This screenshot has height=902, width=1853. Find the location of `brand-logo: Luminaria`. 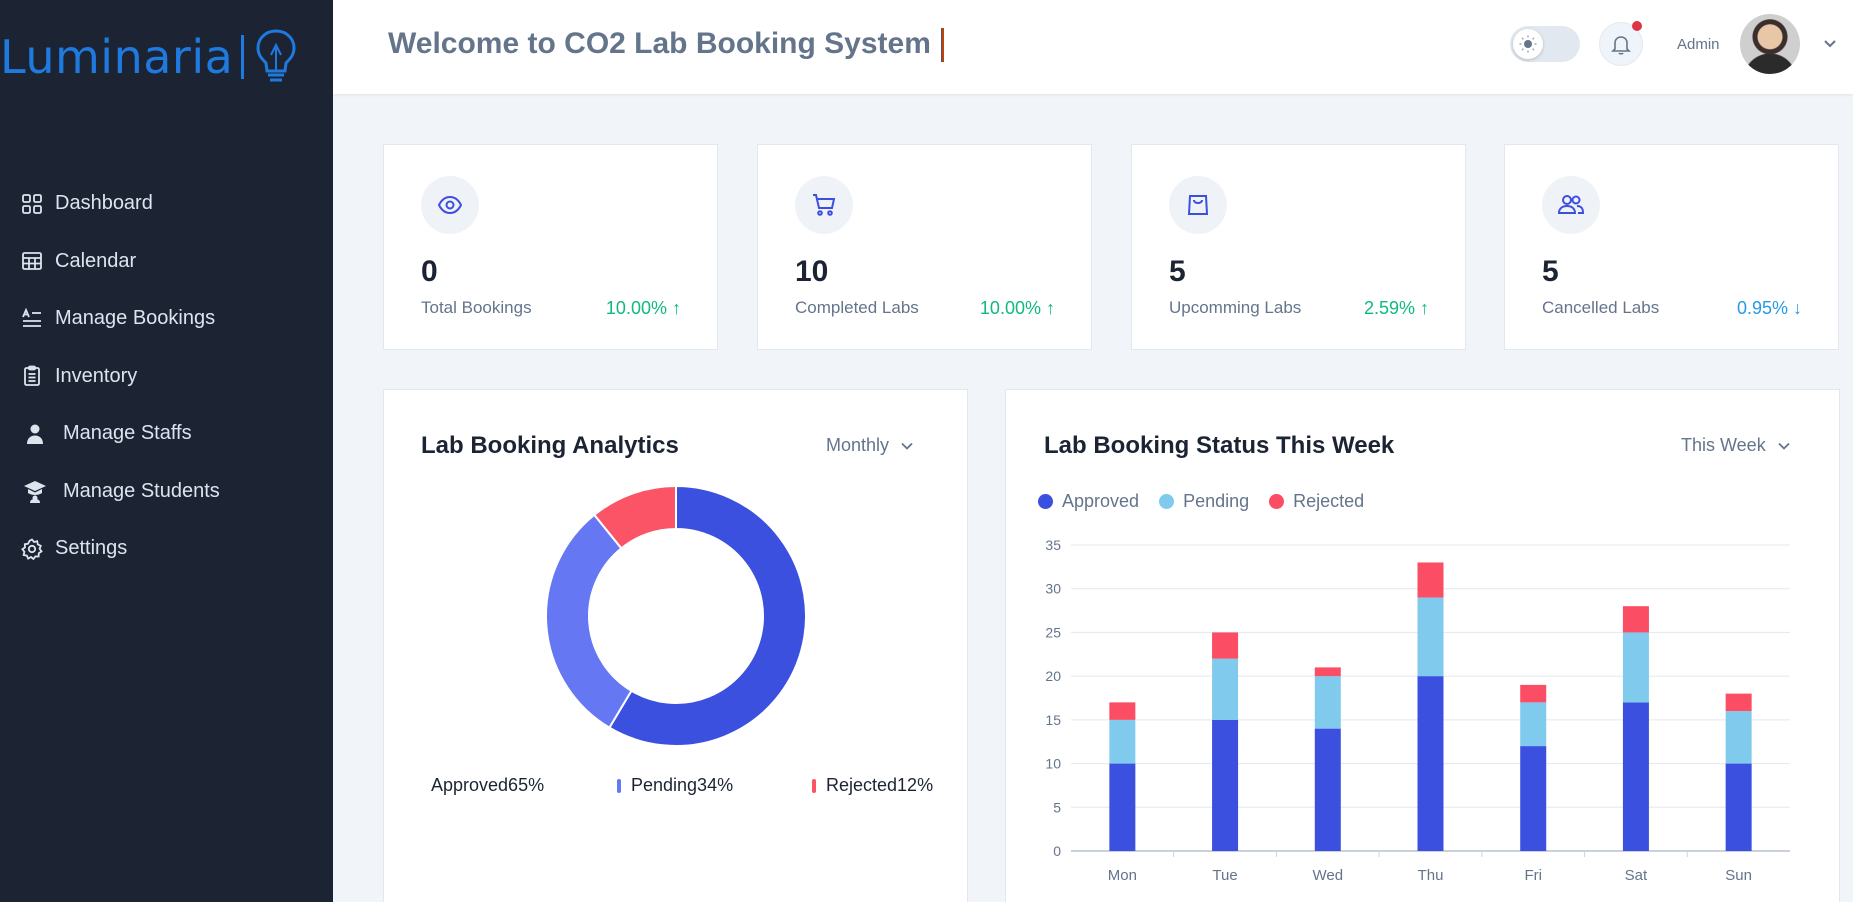

brand-logo: Luminaria is located at coordinates (149, 57).